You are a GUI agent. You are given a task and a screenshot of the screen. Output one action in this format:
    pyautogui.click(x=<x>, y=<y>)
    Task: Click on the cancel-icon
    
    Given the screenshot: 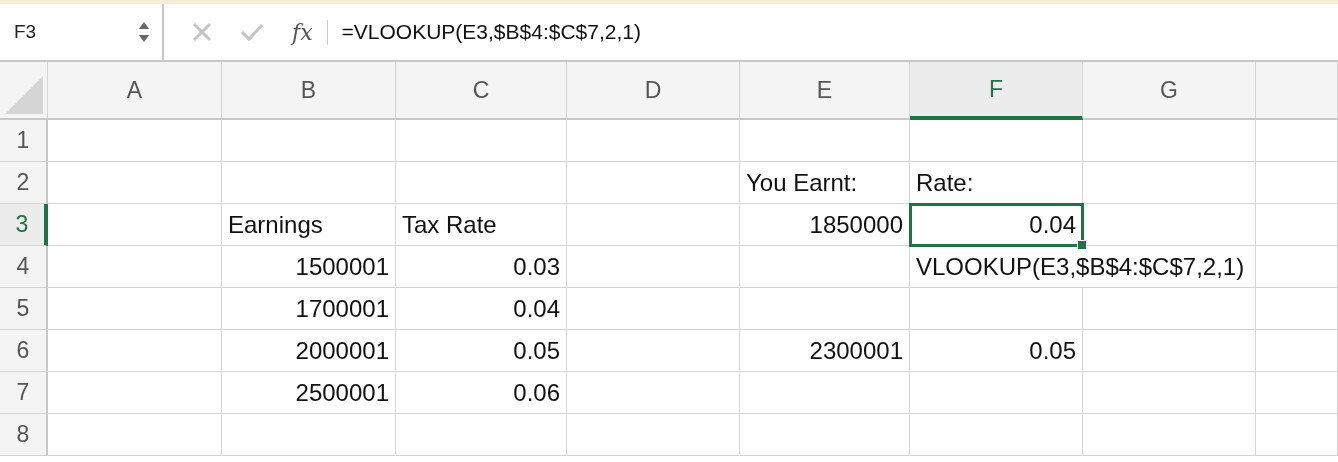 What is the action you would take?
    pyautogui.click(x=202, y=32)
    